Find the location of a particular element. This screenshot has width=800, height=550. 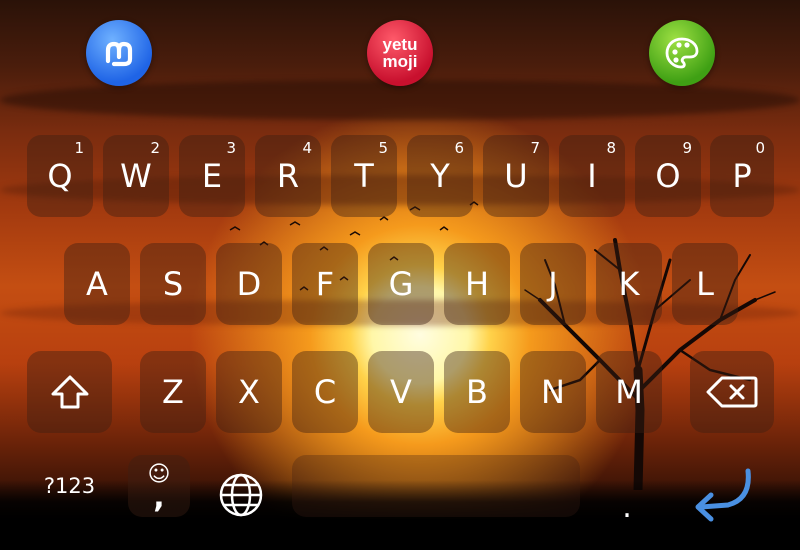

shift-arrow-icon is located at coordinates (69, 392).